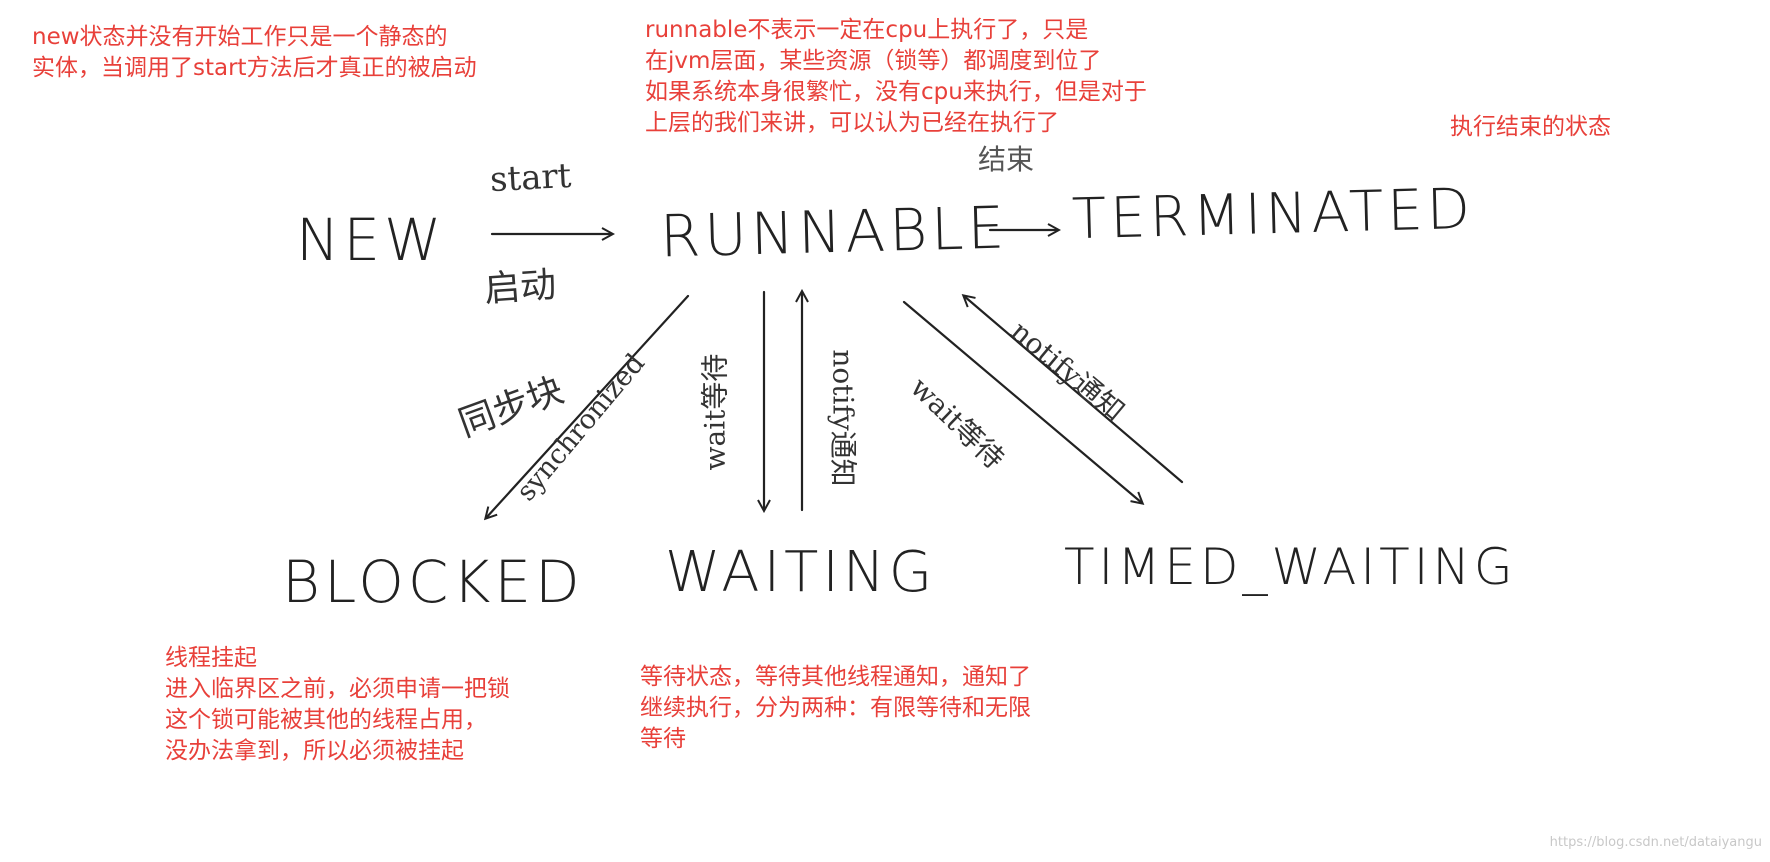  I want to click on watermark: https://blog.csdn.net/dataiyangu, so click(1655, 842).